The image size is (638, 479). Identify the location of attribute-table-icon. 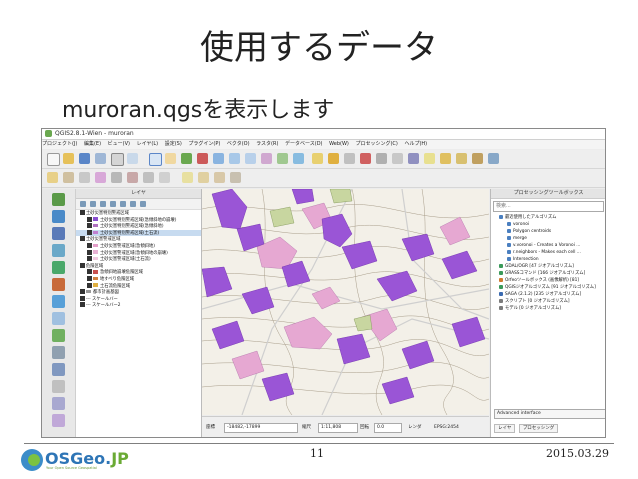
(365, 158).